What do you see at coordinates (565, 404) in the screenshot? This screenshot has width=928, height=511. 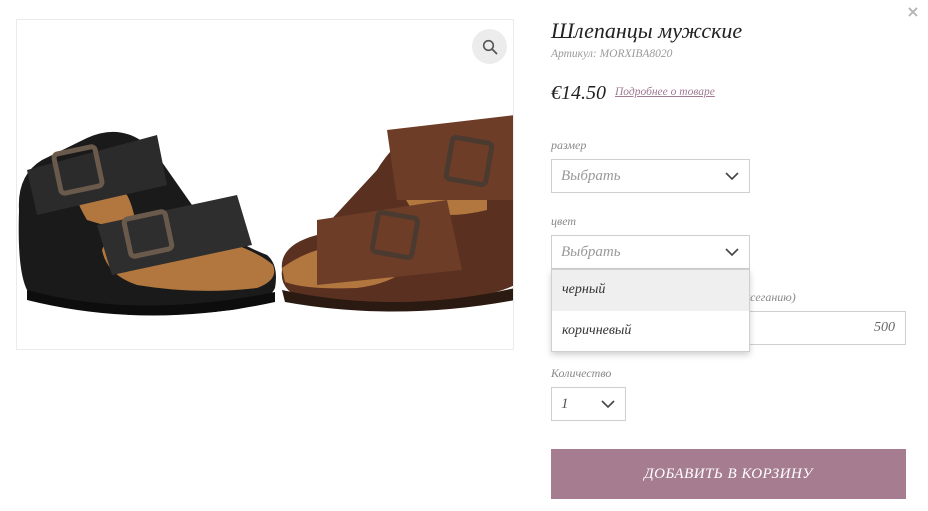 I see `quantity-select-value: 1` at bounding box center [565, 404].